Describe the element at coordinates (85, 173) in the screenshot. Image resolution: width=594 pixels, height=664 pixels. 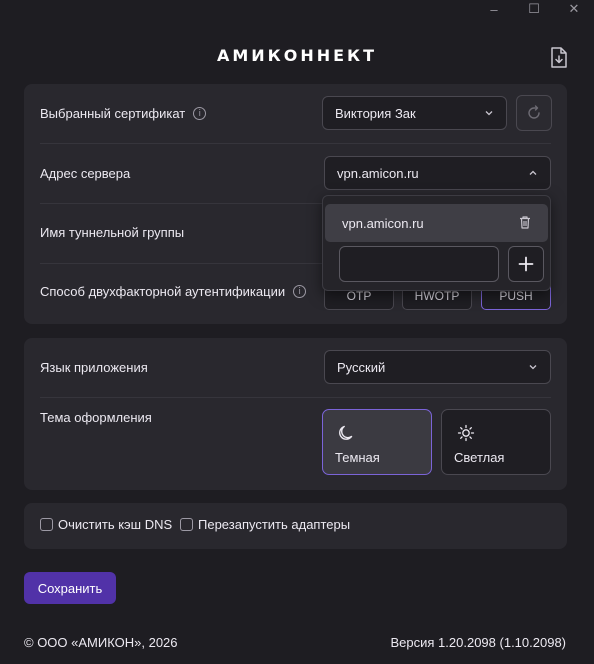
I see `server-label: Адрес сервера` at that location.